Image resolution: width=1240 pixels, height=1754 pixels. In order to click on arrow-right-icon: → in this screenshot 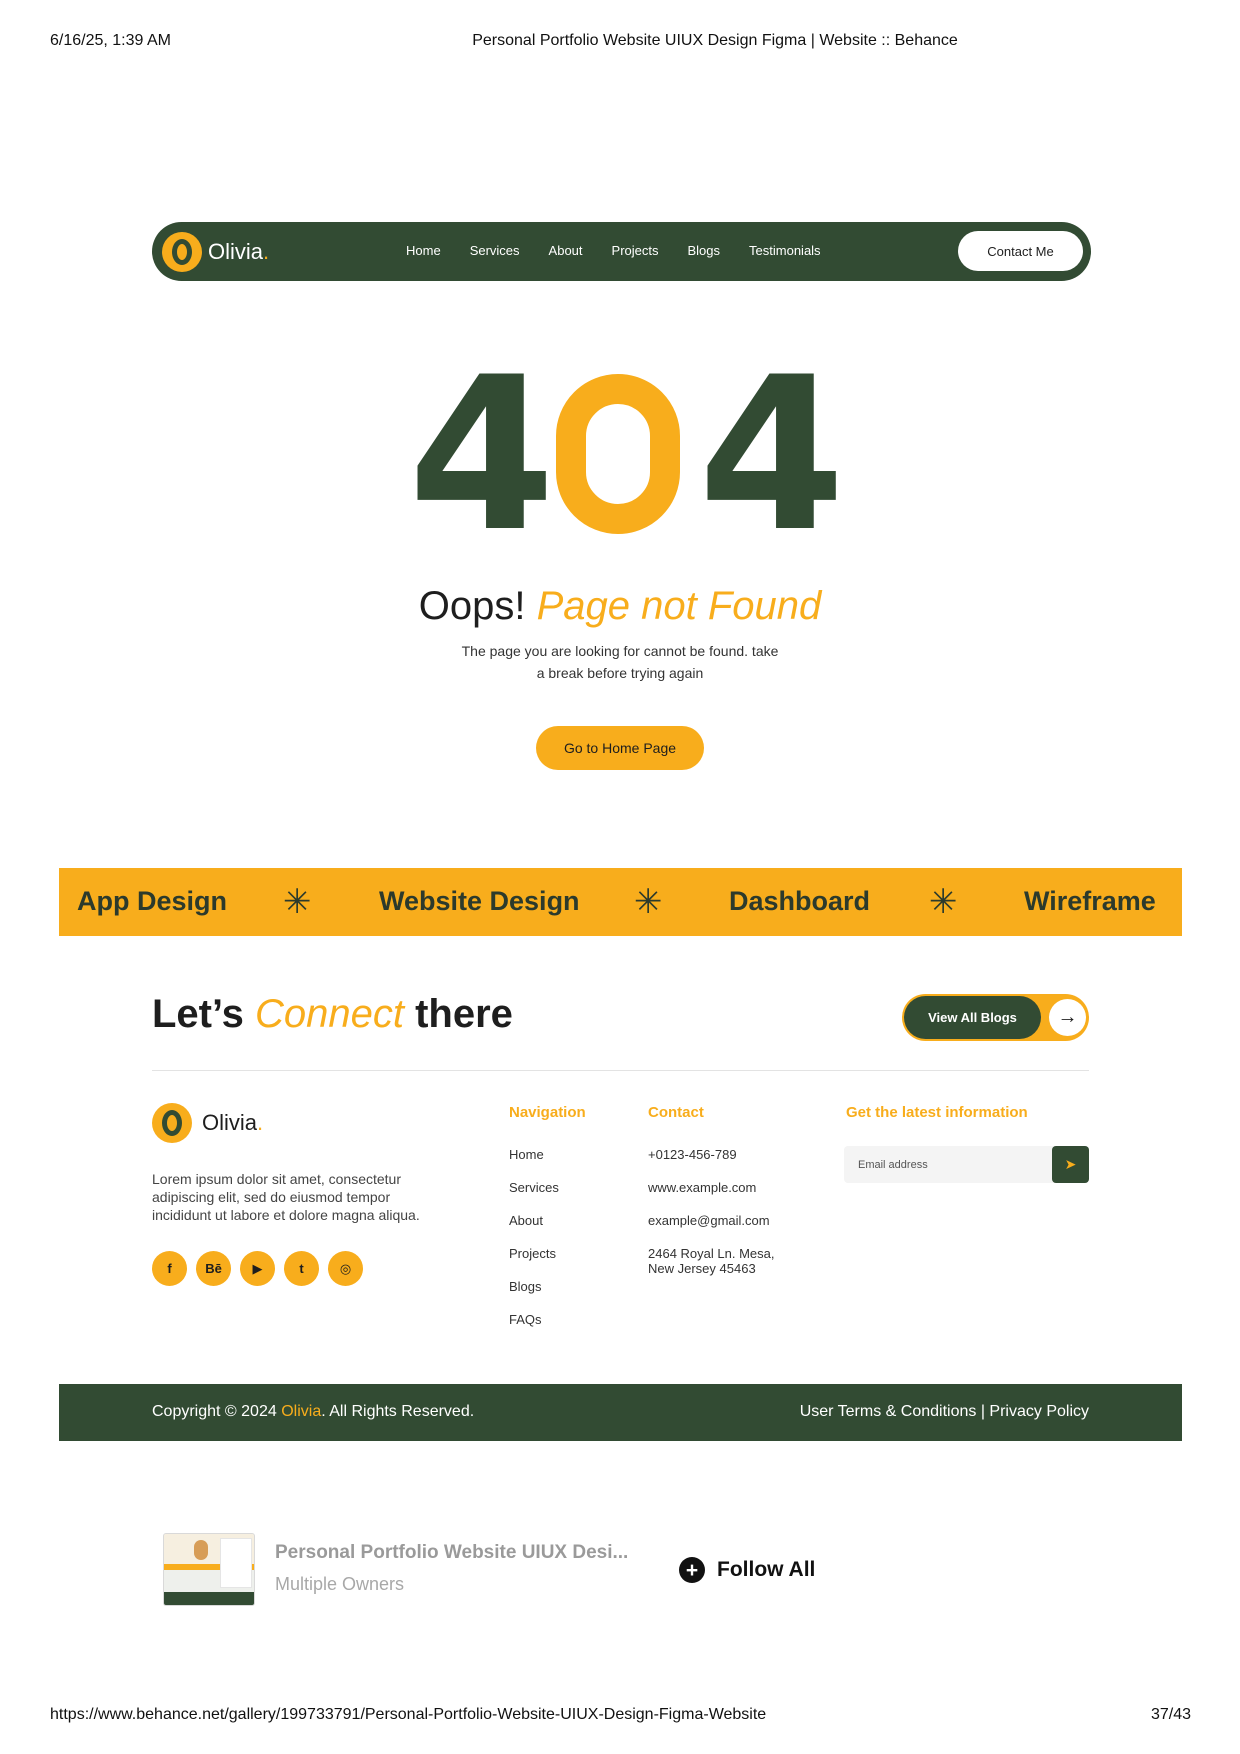, I will do `click(1067, 1017)`.